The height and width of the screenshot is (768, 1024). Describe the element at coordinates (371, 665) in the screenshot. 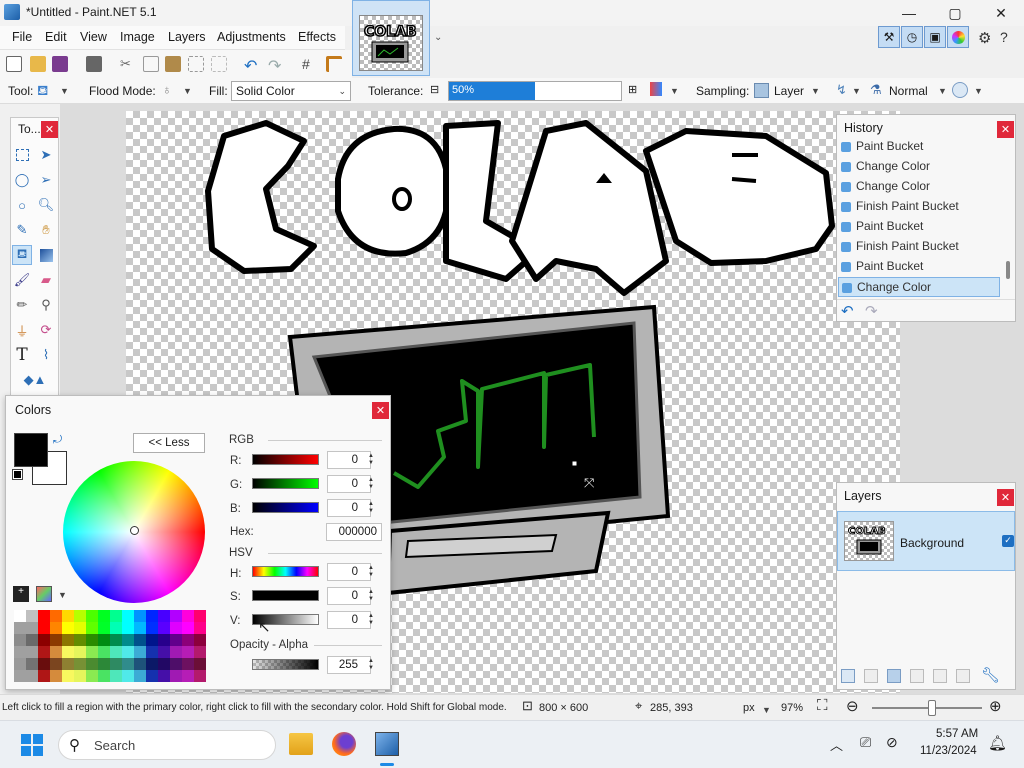

I see `alpha-spinner: ▲ ▼` at that location.